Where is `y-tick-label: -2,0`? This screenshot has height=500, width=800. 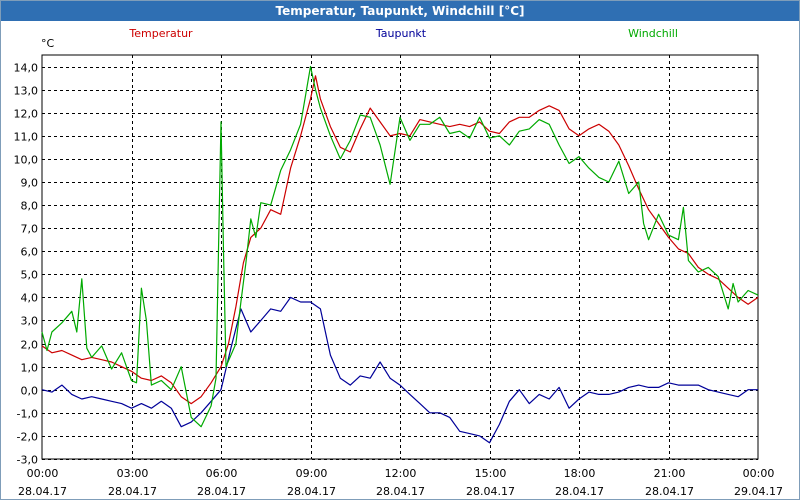
y-tick-label: -2,0 is located at coordinates (27, 437).